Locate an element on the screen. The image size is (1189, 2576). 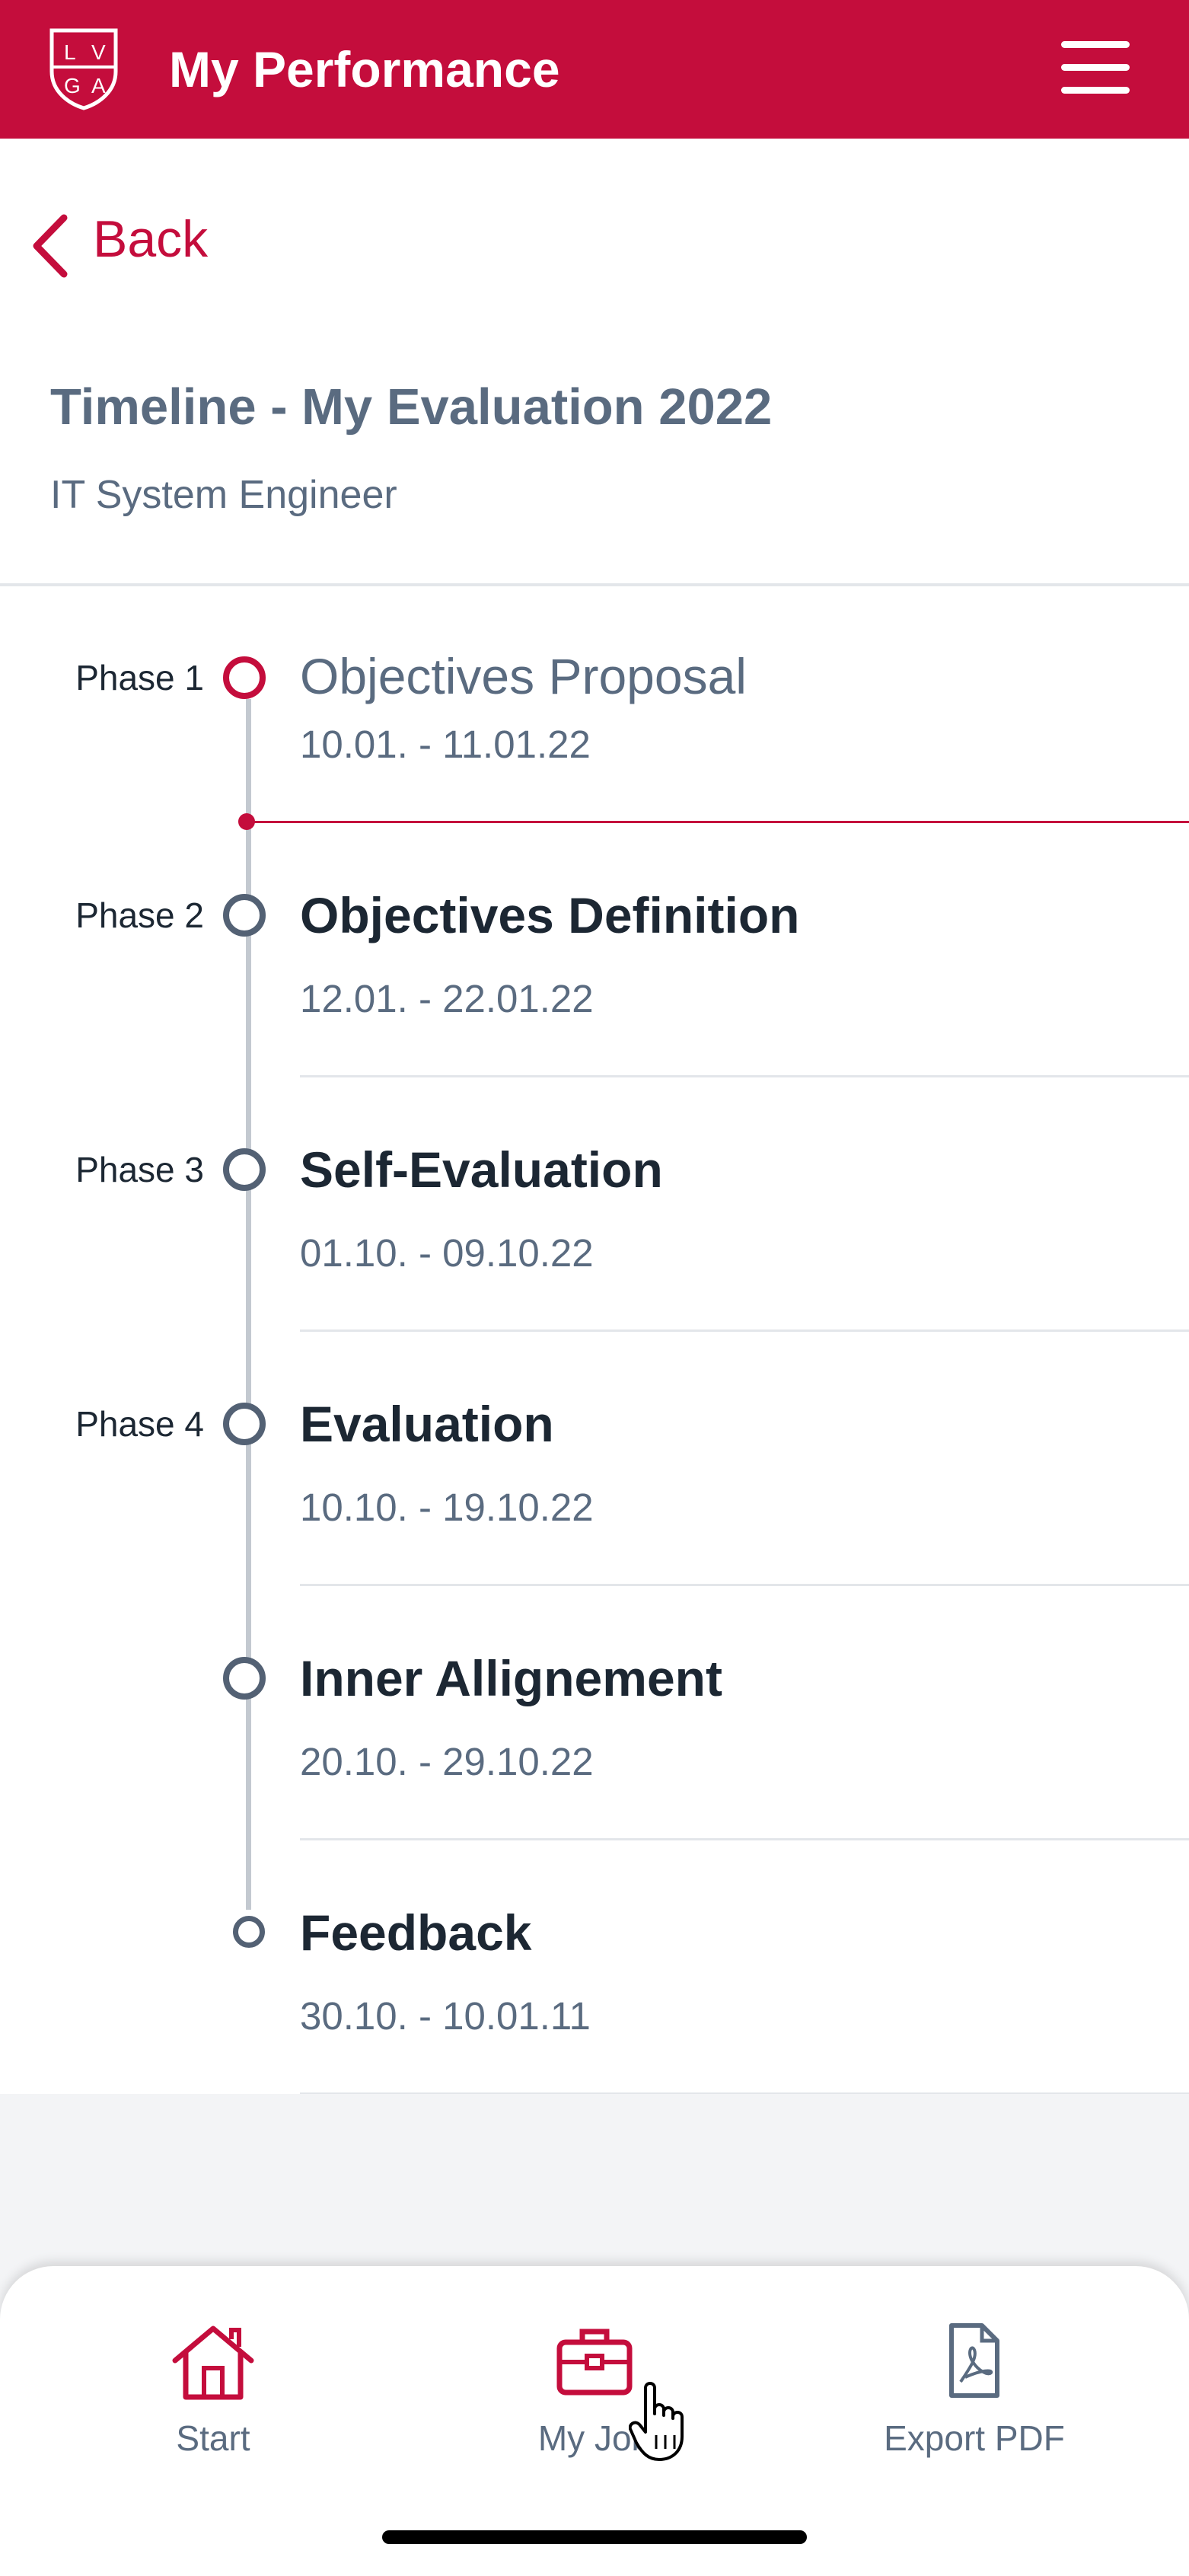
timeline-item-title: Inner Allignement is located at coordinates (511, 1678).